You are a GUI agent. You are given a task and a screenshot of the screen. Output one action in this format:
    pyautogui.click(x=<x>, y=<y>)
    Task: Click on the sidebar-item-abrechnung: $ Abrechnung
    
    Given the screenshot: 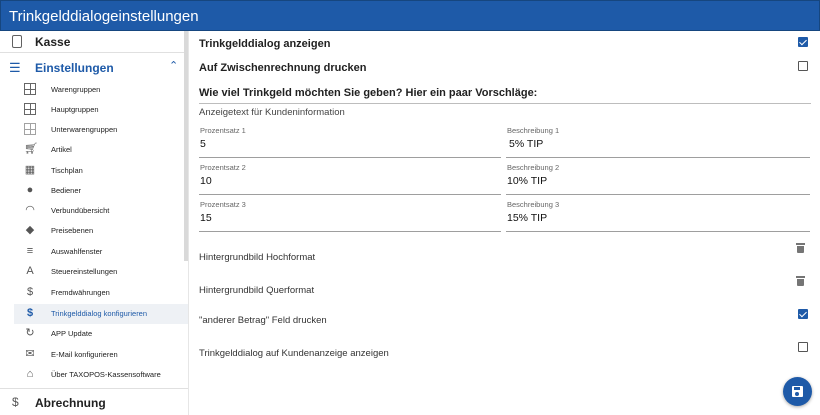 What is the action you would take?
    pyautogui.click(x=94, y=401)
    